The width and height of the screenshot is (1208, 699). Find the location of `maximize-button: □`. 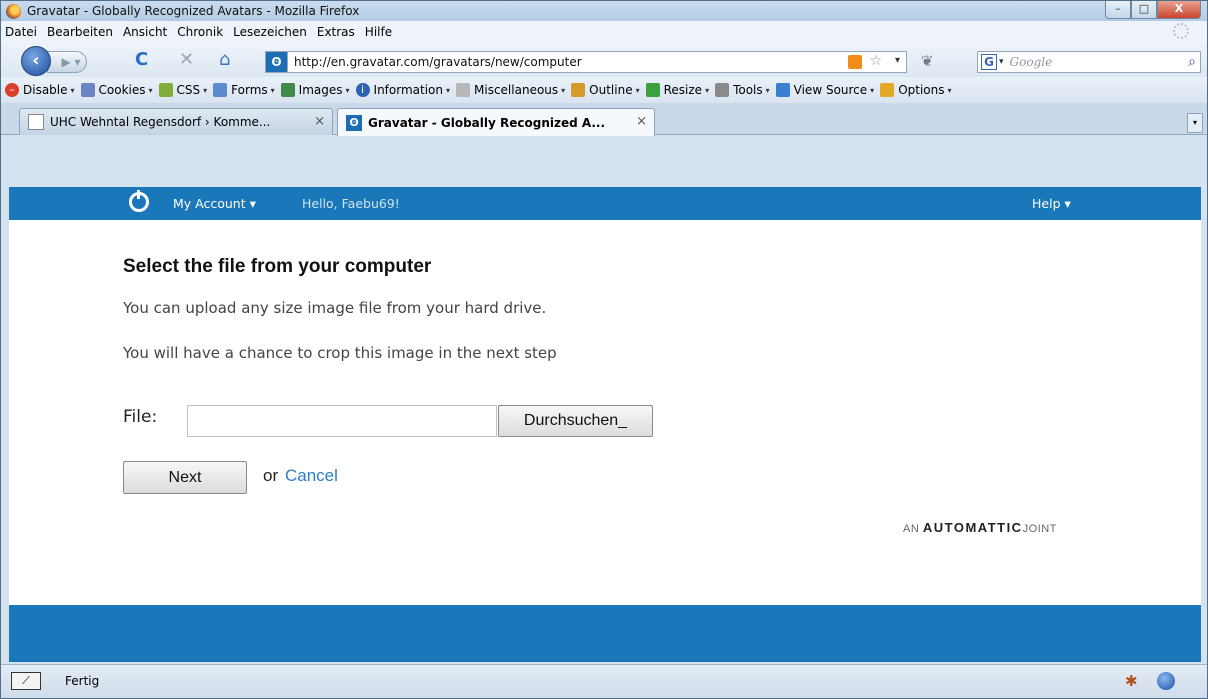

maximize-button: □ is located at coordinates (1144, 10).